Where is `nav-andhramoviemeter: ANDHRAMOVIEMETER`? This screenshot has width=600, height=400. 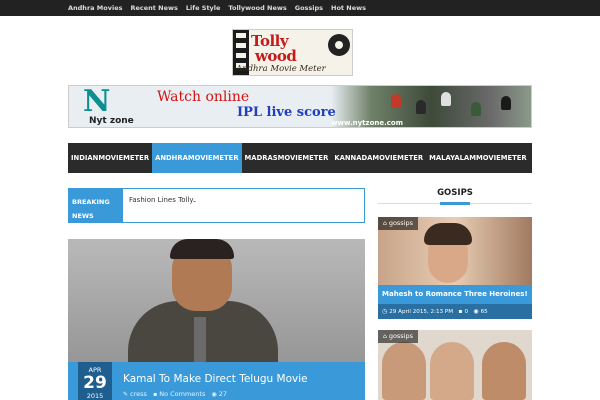
nav-andhramoviemeter: ANDHRAMOVIEMETER is located at coordinates (197, 158).